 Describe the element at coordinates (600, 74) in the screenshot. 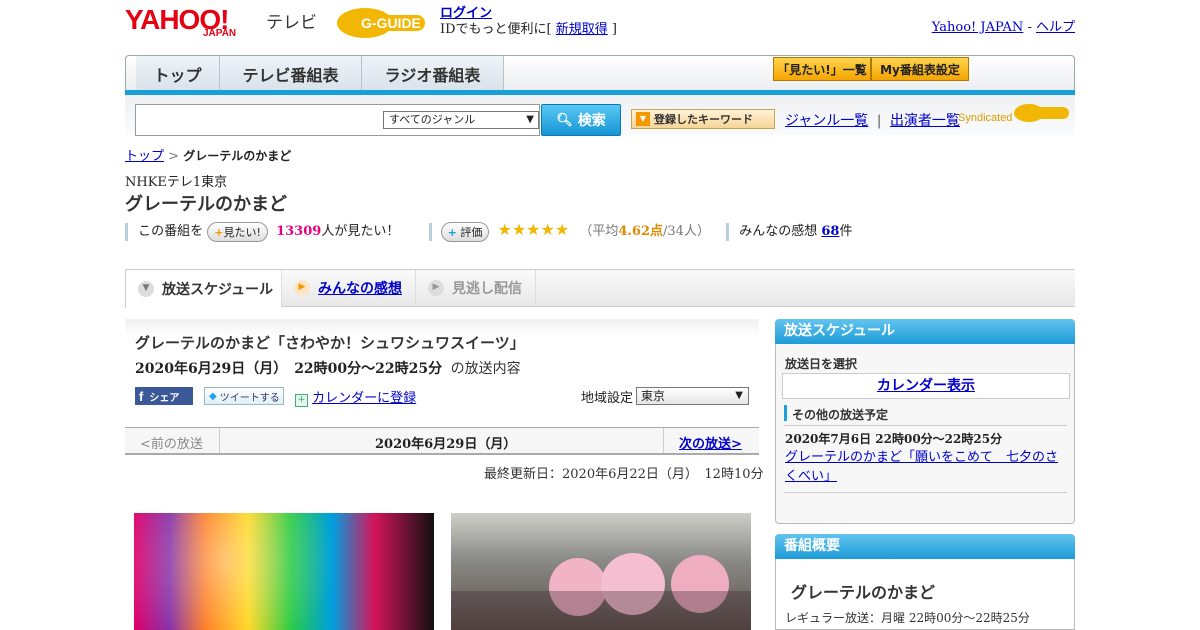

I see `main-nav: トップ テレビ番組表 ラジオ番組表 「見たい!」一覧 My番組表設定` at that location.